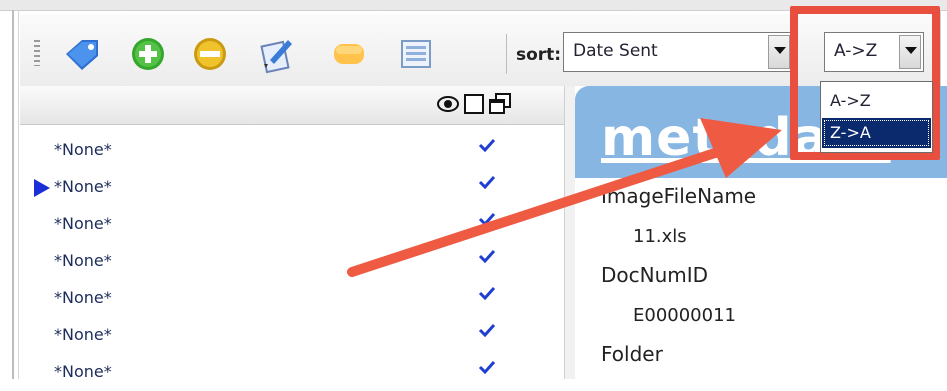 The width and height of the screenshot is (947, 391). Describe the element at coordinates (876, 117) in the screenshot. I see `sort-order-dropdown-list: A->Z Z->A` at that location.